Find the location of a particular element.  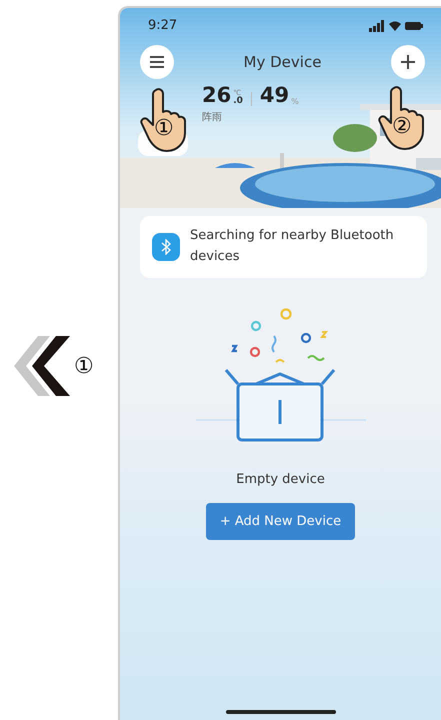

plus-icon is located at coordinates (407, 62).